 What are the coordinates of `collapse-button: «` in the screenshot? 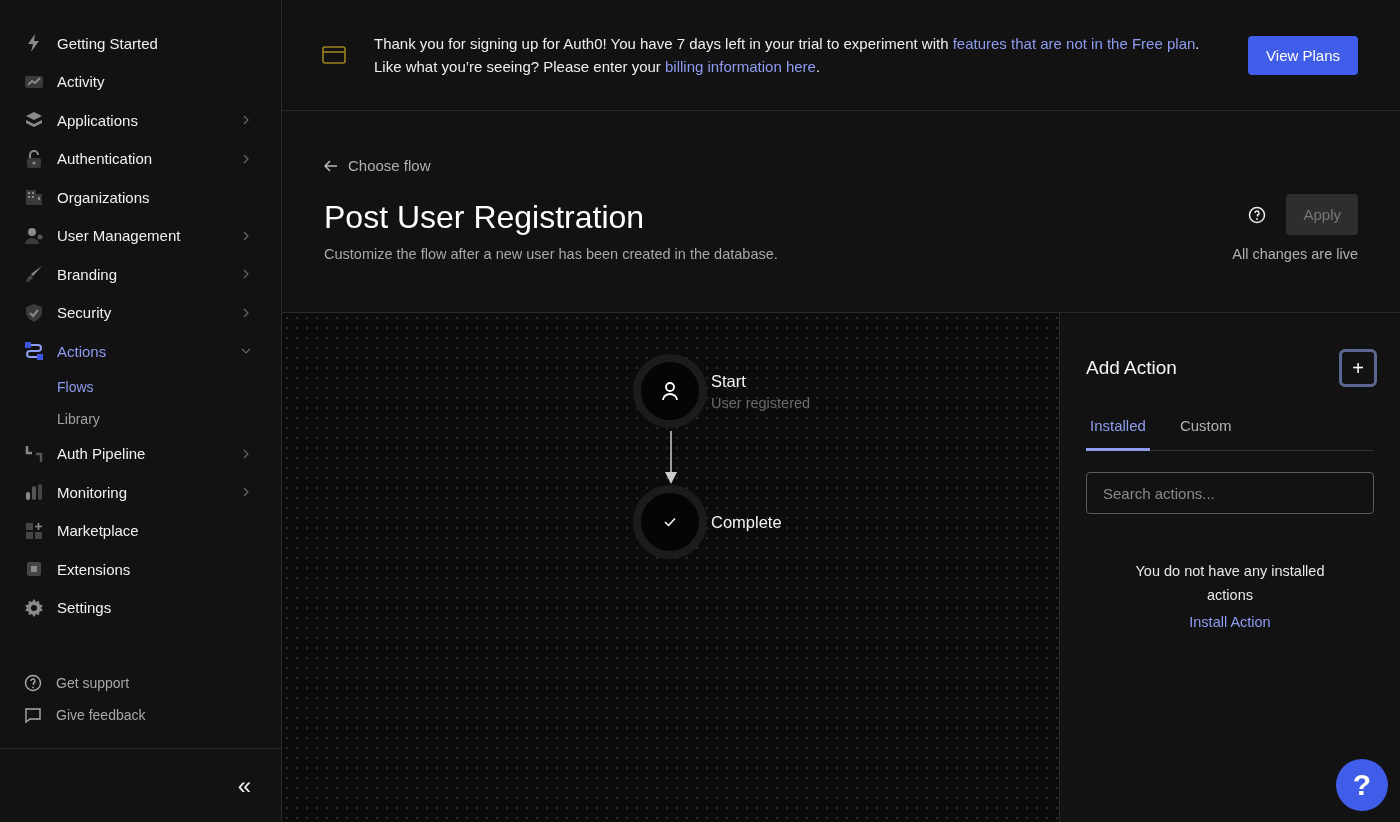 It's located at (244, 785).